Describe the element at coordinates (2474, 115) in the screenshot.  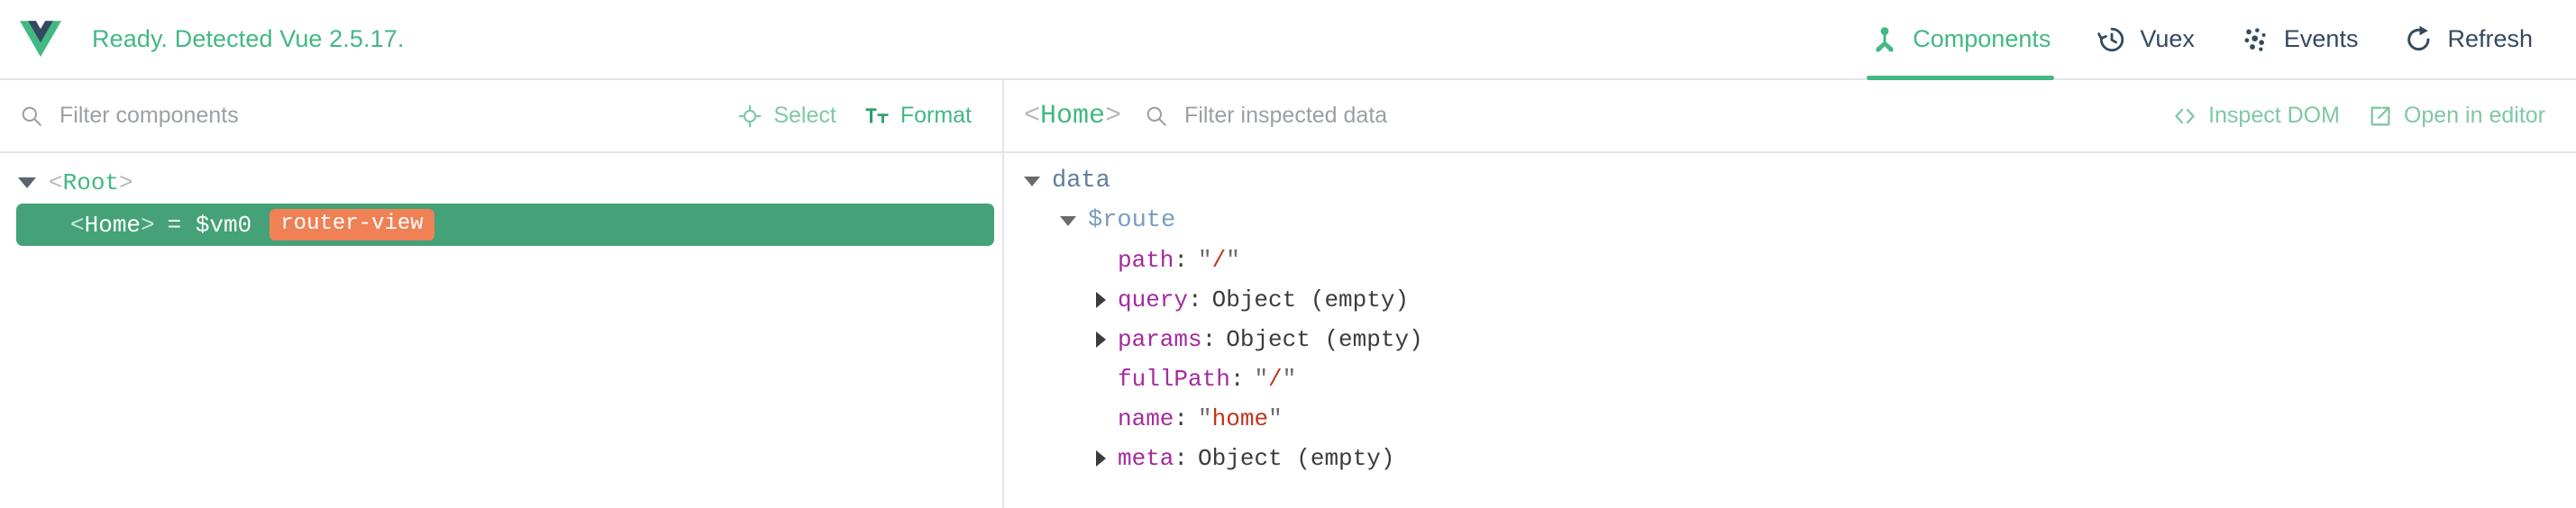
I see `open-in-editor-label: Open in editor` at that location.